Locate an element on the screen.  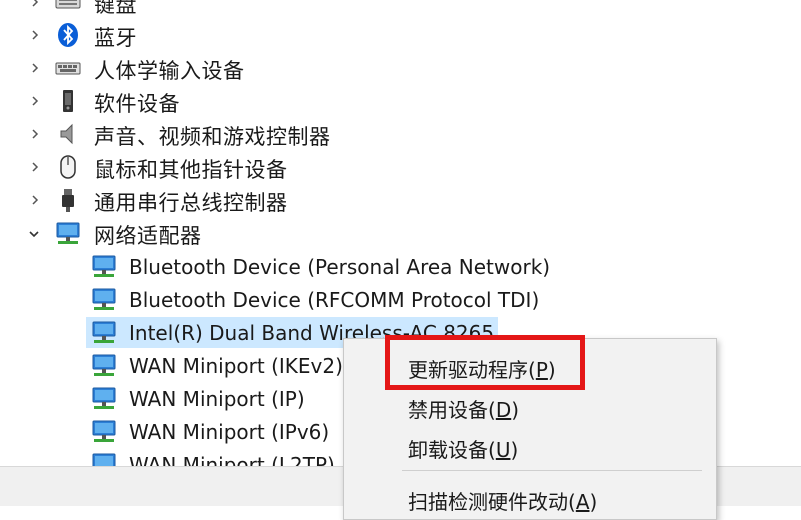
hid-icon is located at coordinates (68, 68).